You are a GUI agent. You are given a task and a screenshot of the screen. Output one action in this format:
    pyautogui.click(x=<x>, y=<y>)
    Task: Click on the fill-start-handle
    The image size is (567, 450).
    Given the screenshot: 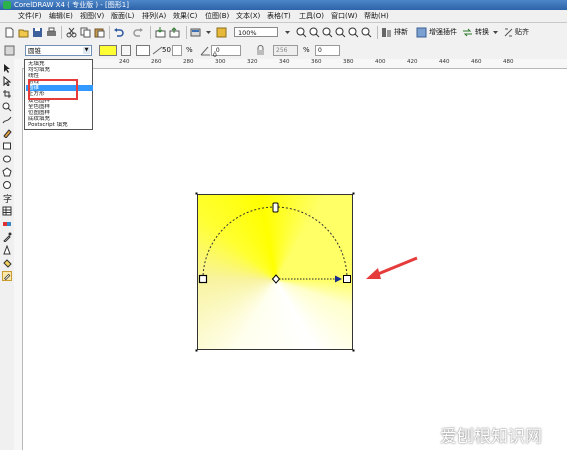 What is the action you would take?
    pyautogui.click(x=203, y=279)
    